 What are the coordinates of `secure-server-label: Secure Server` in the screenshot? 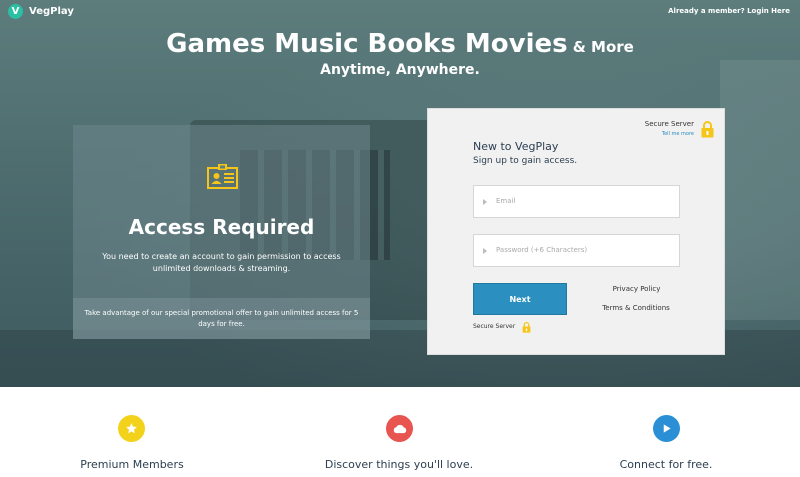 It's located at (669, 124).